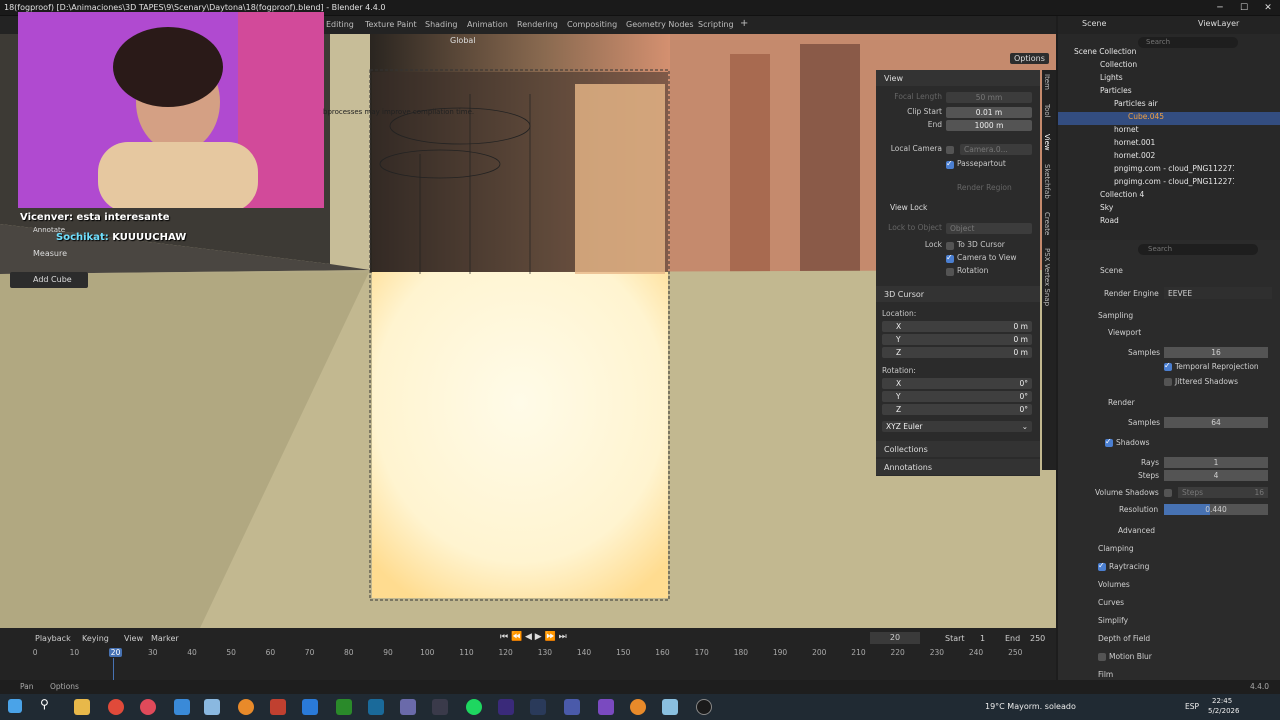 This screenshot has width=1280, height=720. Describe the element at coordinates (957, 426) in the screenshot. I see `rotation-mode-select: XYZ Euler ⌄` at that location.